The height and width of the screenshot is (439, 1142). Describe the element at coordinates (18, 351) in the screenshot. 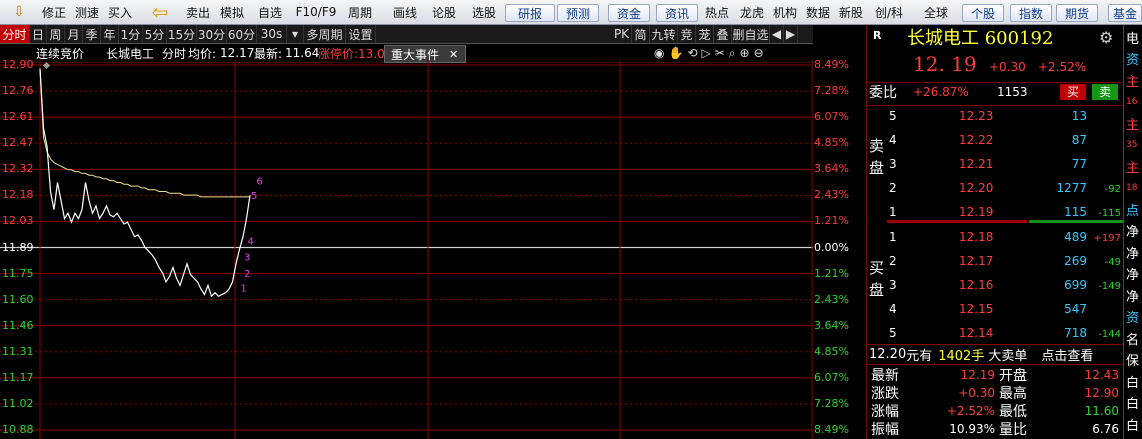

I see `price-tick: 11.31` at that location.